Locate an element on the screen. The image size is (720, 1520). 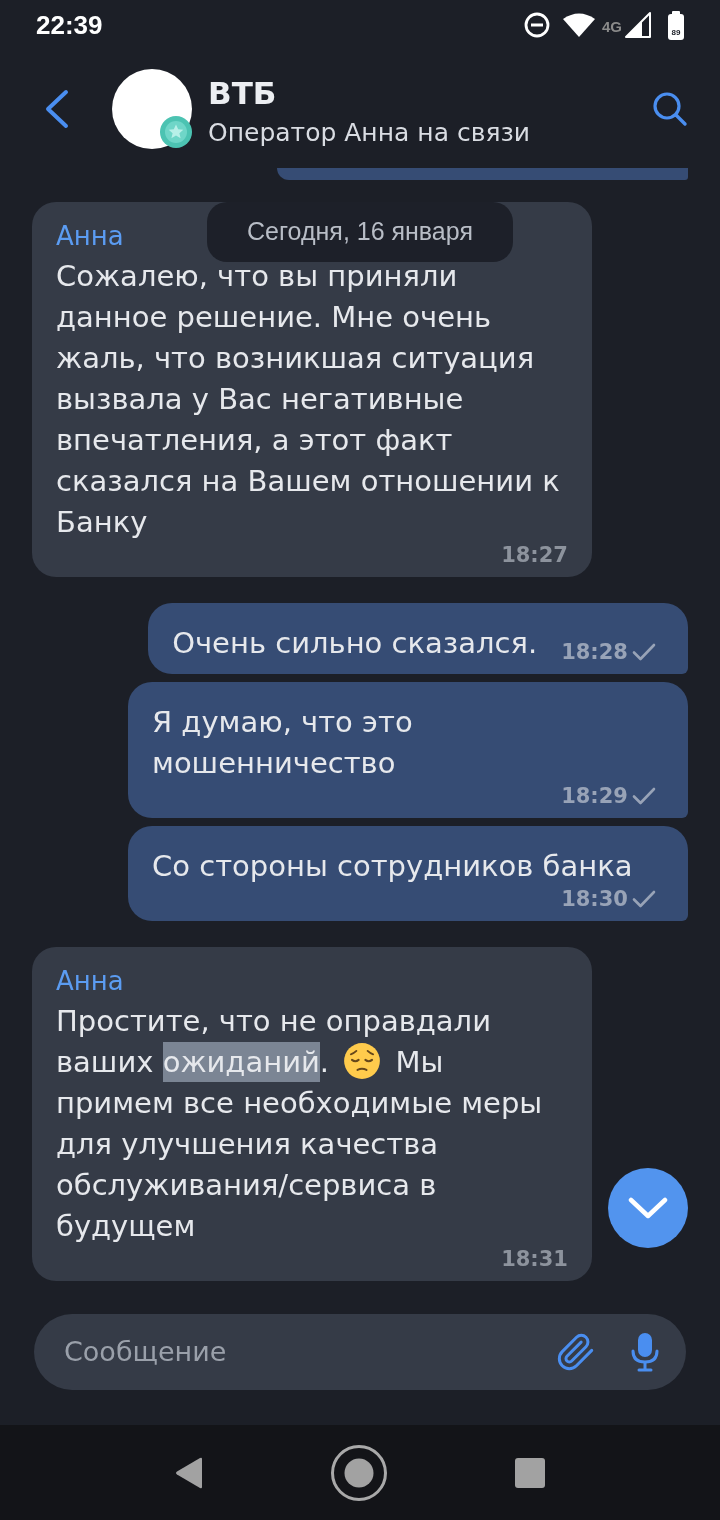
home-circle-icon is located at coordinates (359, 1472).